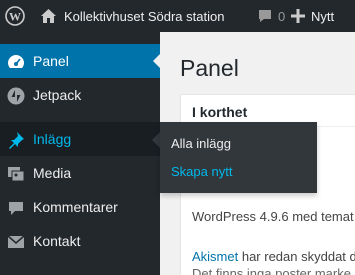 The width and height of the screenshot is (355, 275). I want to click on akismet-link: Akismet, so click(215, 256).